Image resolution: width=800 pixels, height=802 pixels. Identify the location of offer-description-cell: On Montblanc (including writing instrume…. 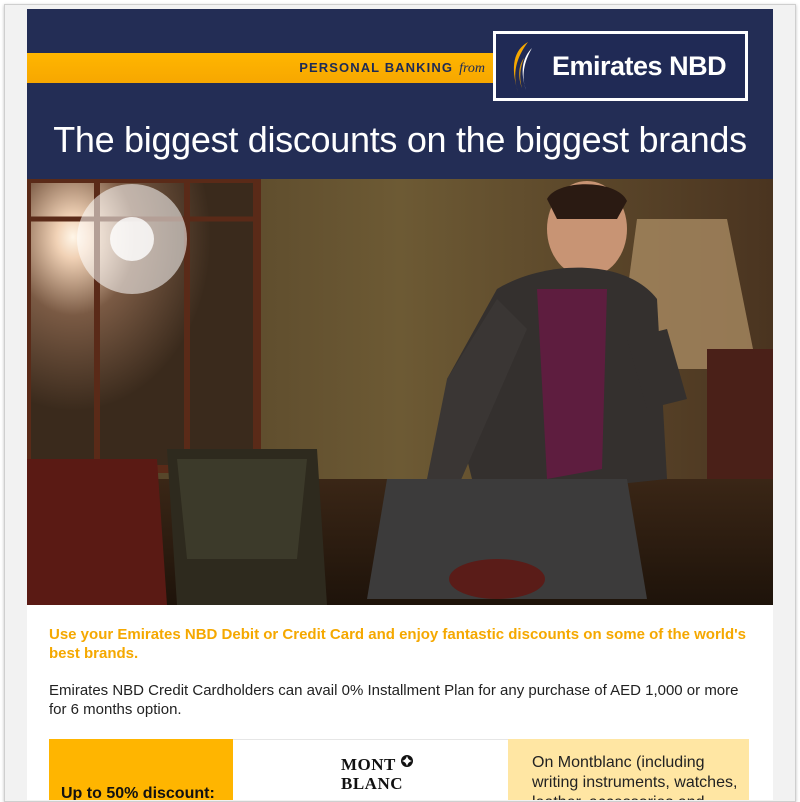
(628, 769).